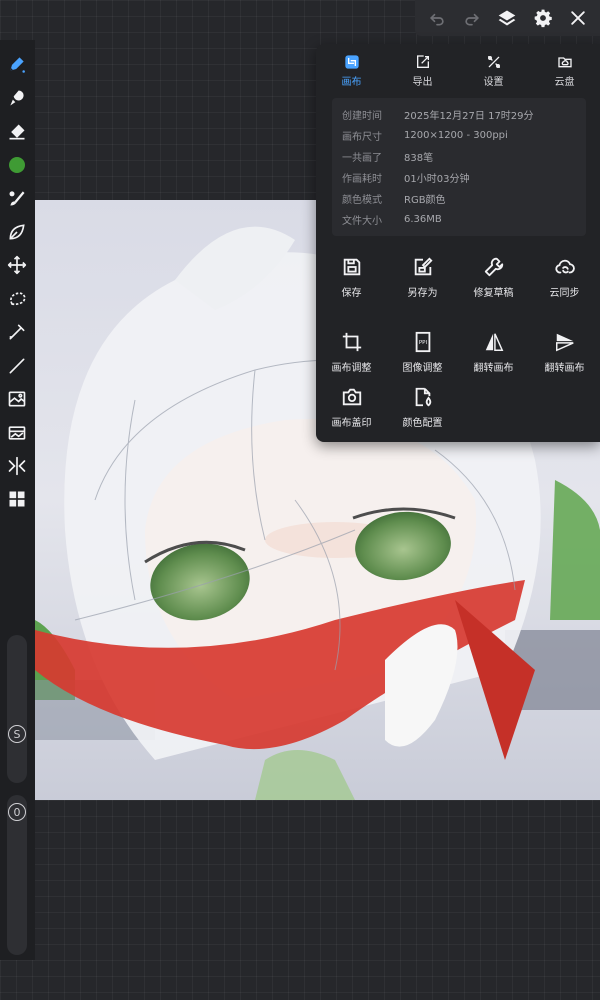  I want to click on cloud-sync-button: 云同步, so click(564, 277).